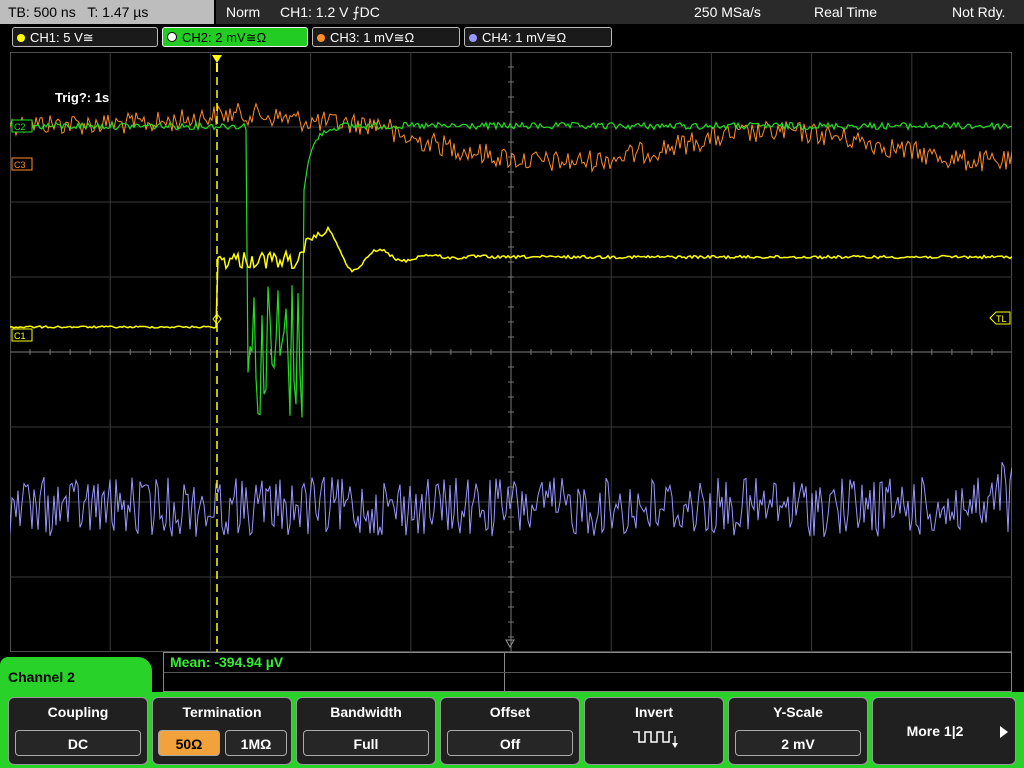 The image size is (1024, 768). I want to click on coupling-label: Coupling, so click(78, 712).